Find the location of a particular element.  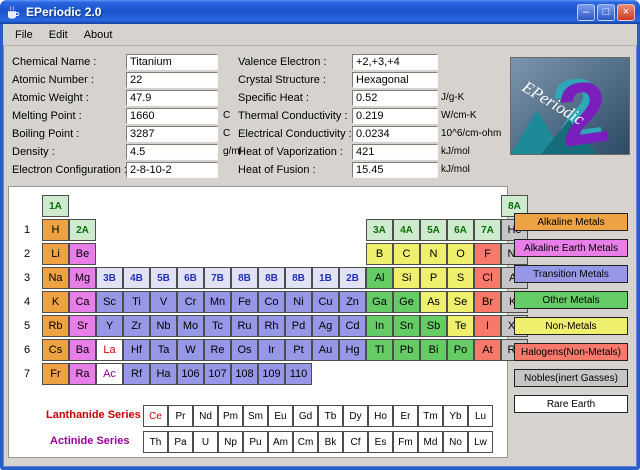

element-cell-108: 108 is located at coordinates (244, 374).